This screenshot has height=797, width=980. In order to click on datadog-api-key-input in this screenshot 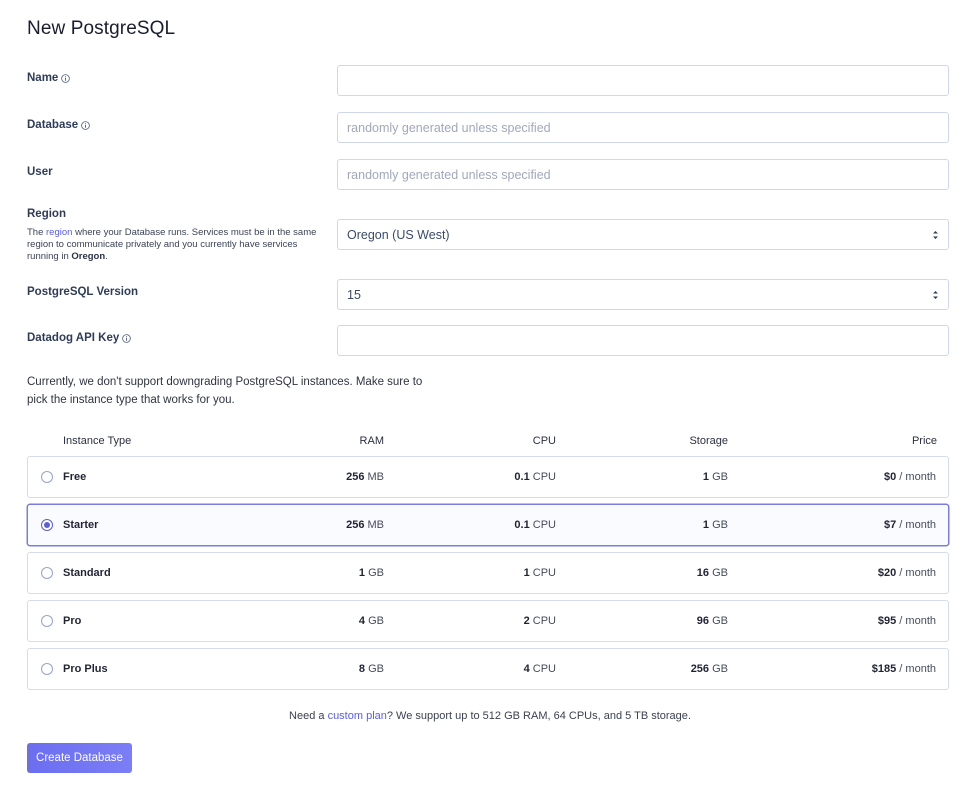, I will do `click(643, 340)`.